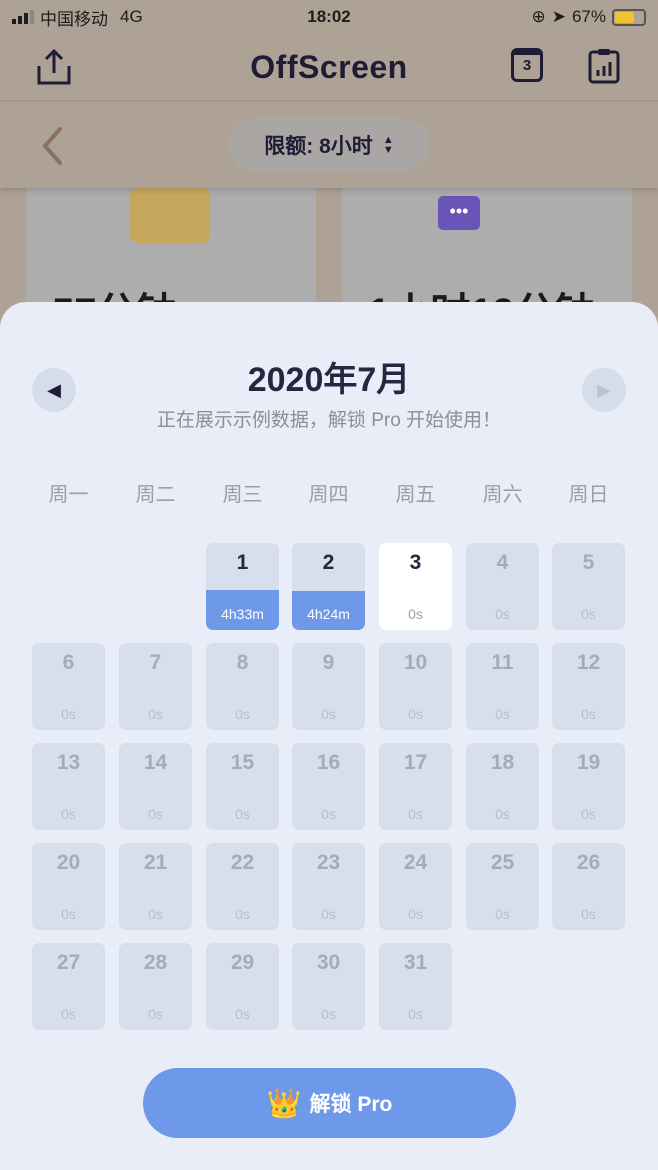  What do you see at coordinates (415, 962) in the screenshot?
I see `day-number: 31` at bounding box center [415, 962].